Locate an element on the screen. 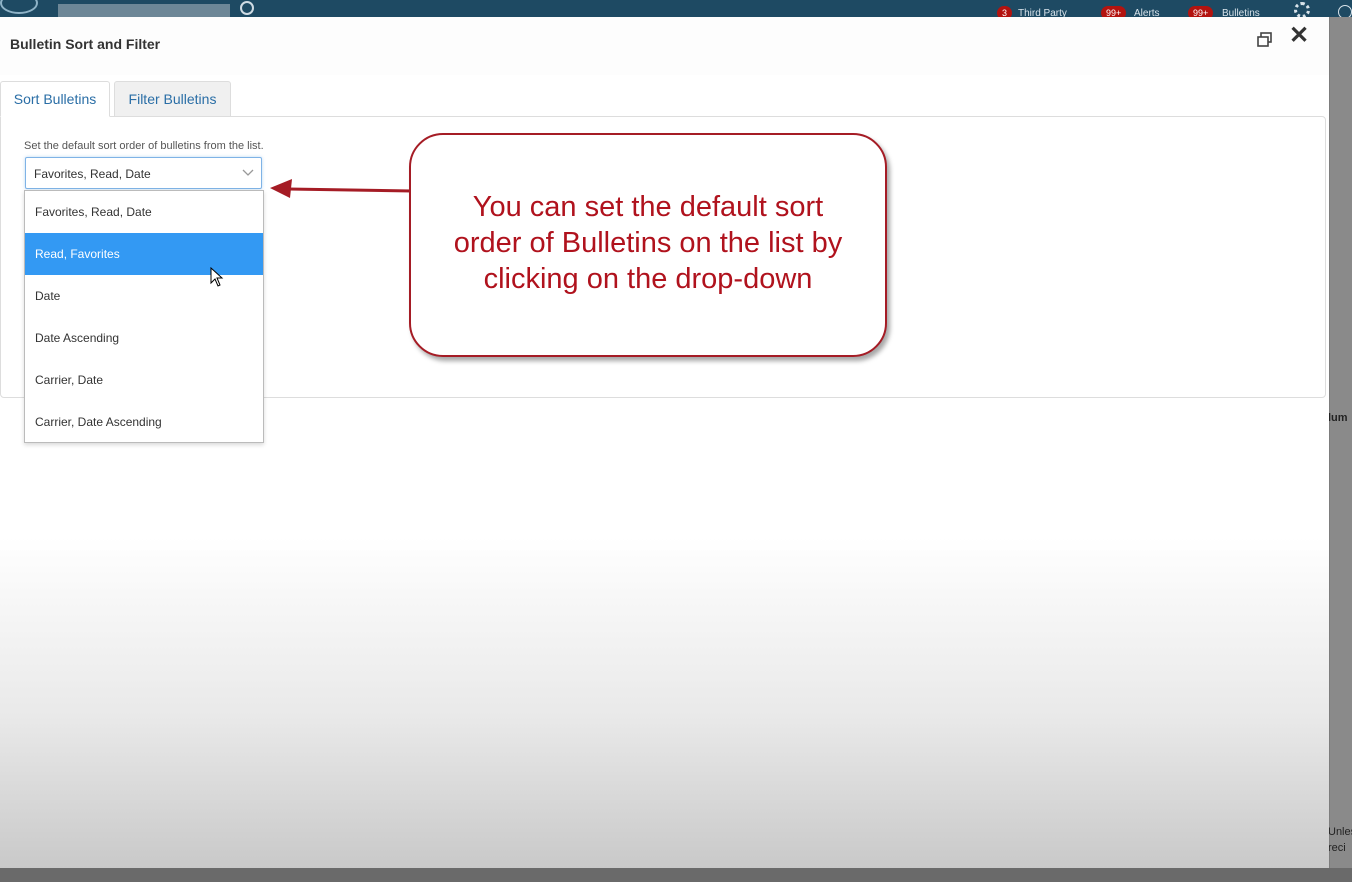 This screenshot has width=1352, height=882. app-bottom-bar is located at coordinates (676, 875).